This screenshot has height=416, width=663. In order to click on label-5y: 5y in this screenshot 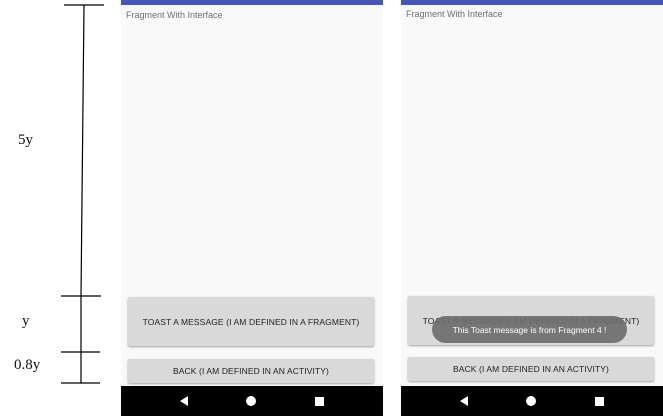, I will do `click(25, 140)`.